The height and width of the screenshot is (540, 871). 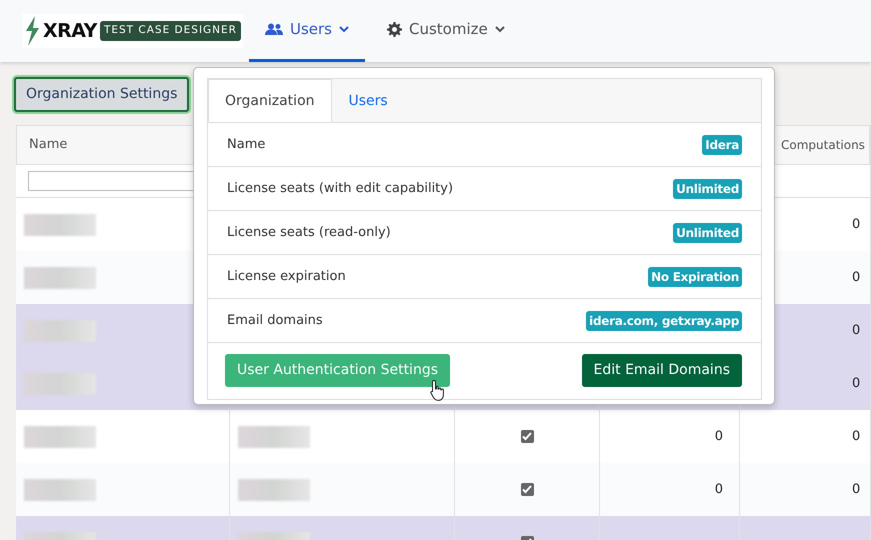 What do you see at coordinates (311, 29) in the screenshot?
I see `nav-menu-label: Users` at bounding box center [311, 29].